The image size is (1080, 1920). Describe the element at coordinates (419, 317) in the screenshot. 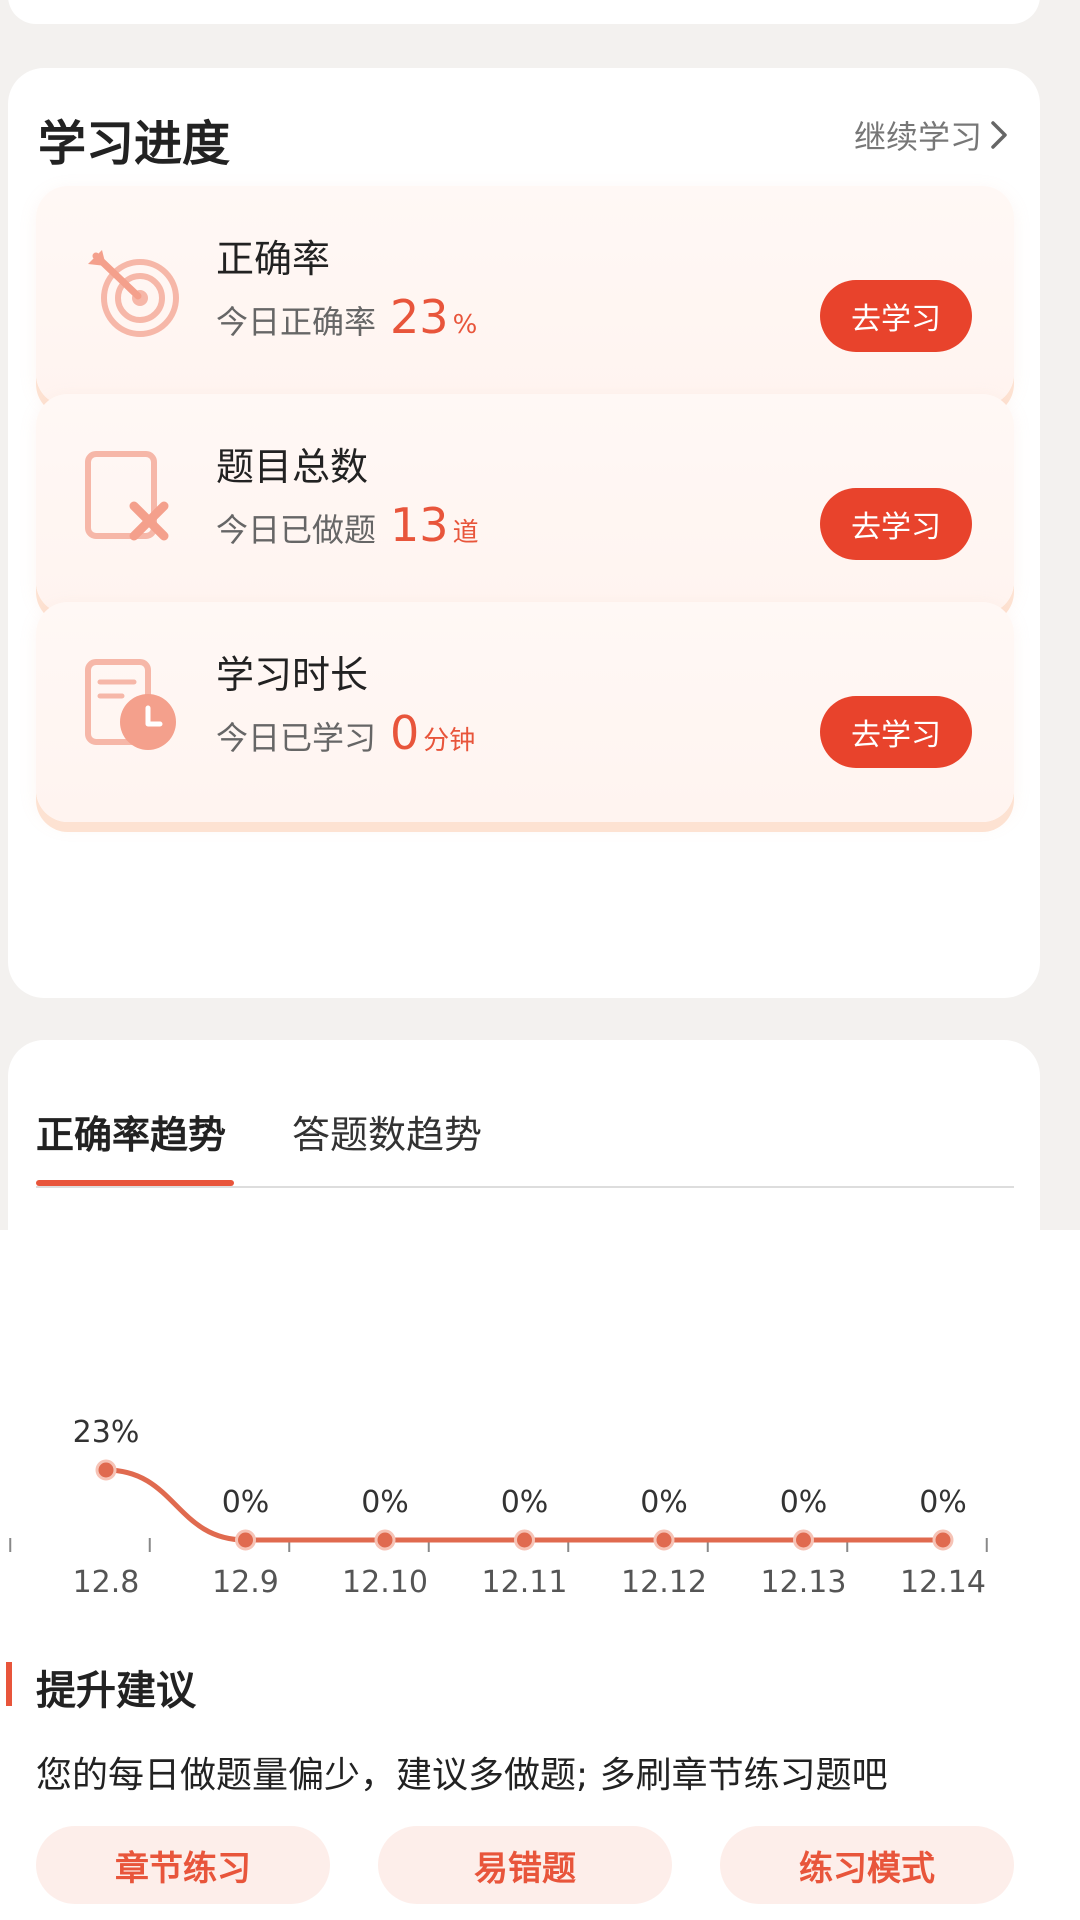

I see `accuracy-value: 23` at that location.